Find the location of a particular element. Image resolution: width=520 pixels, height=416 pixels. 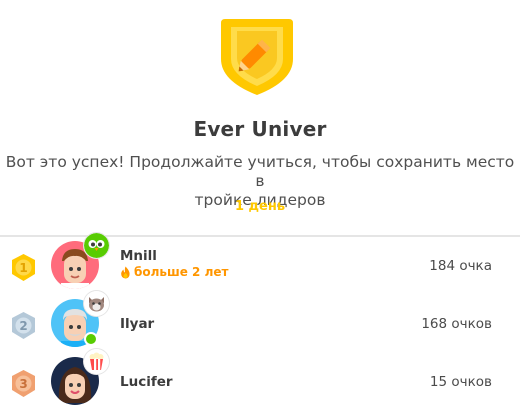

username: Lucifer is located at coordinates (146, 382).